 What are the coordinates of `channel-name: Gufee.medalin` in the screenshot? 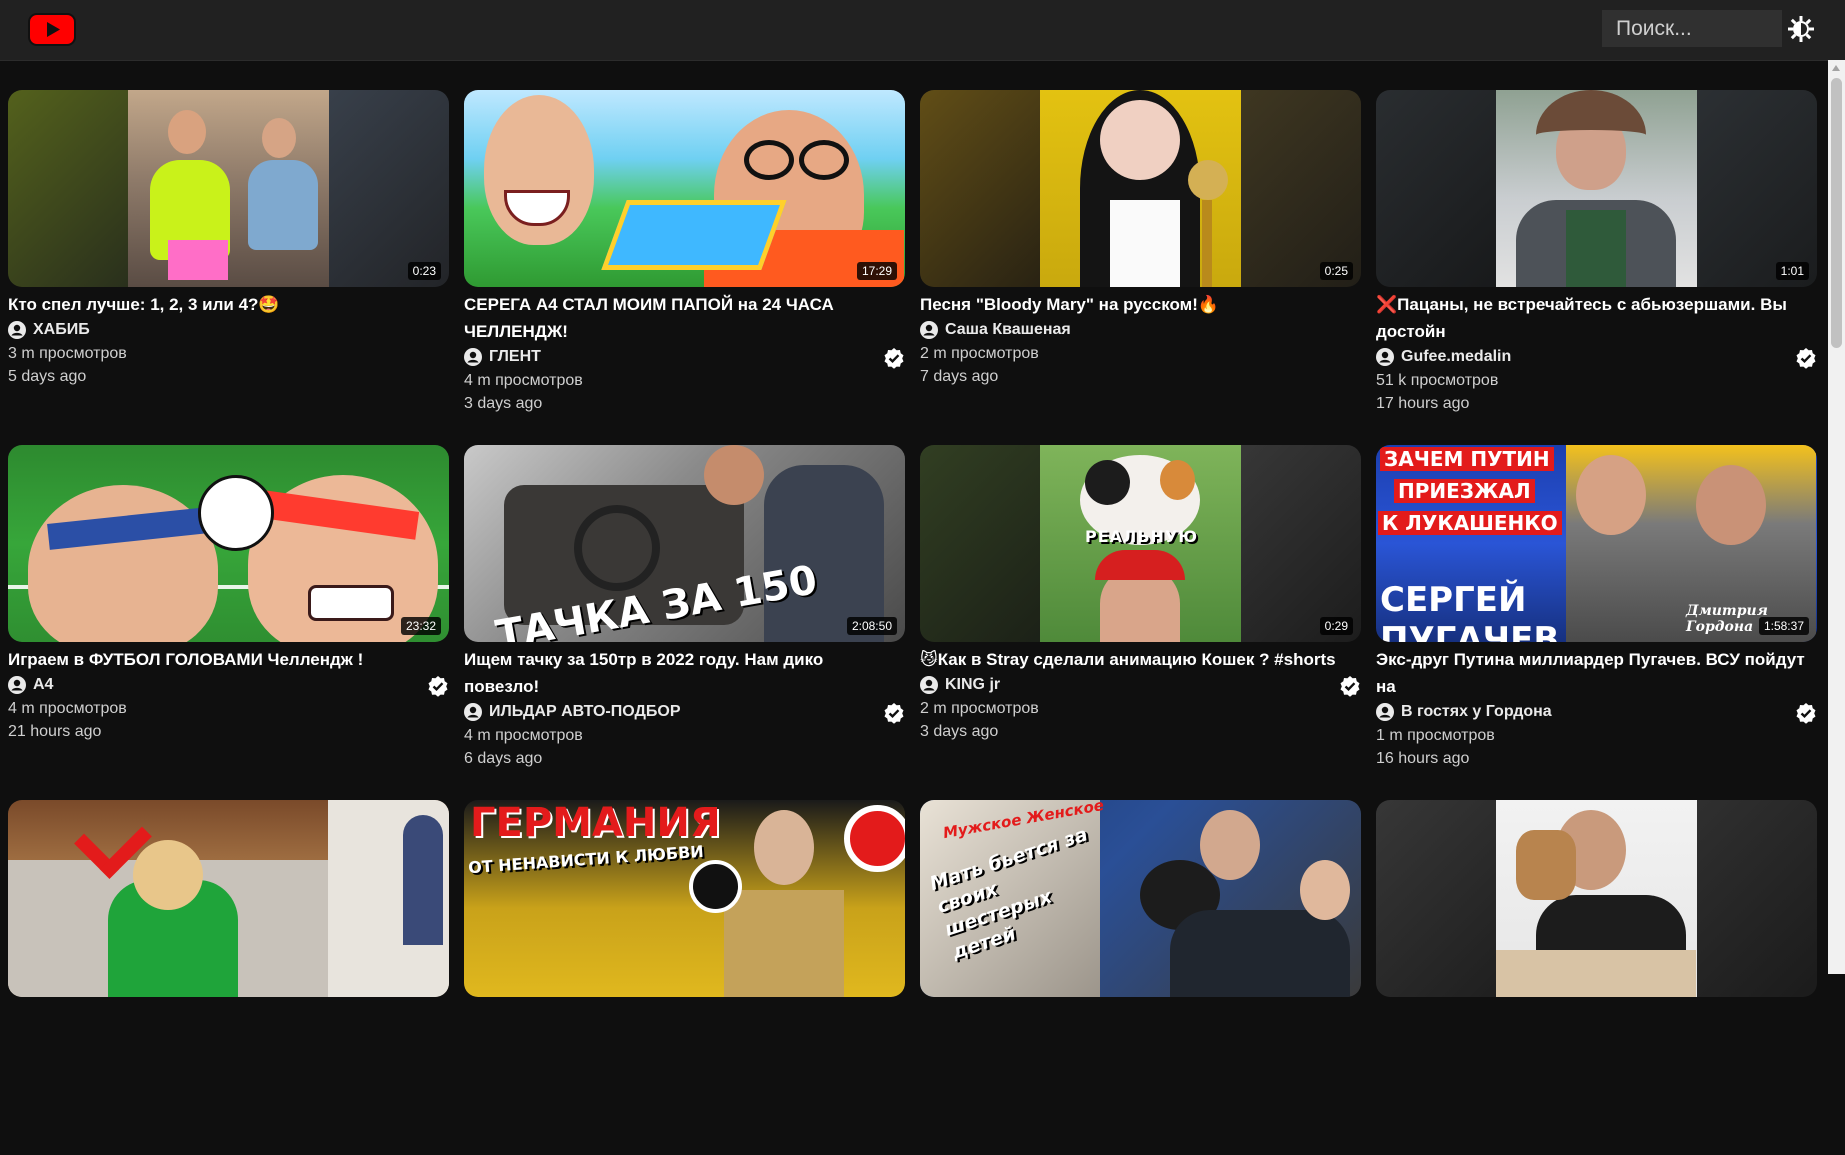 It's located at (1456, 357).